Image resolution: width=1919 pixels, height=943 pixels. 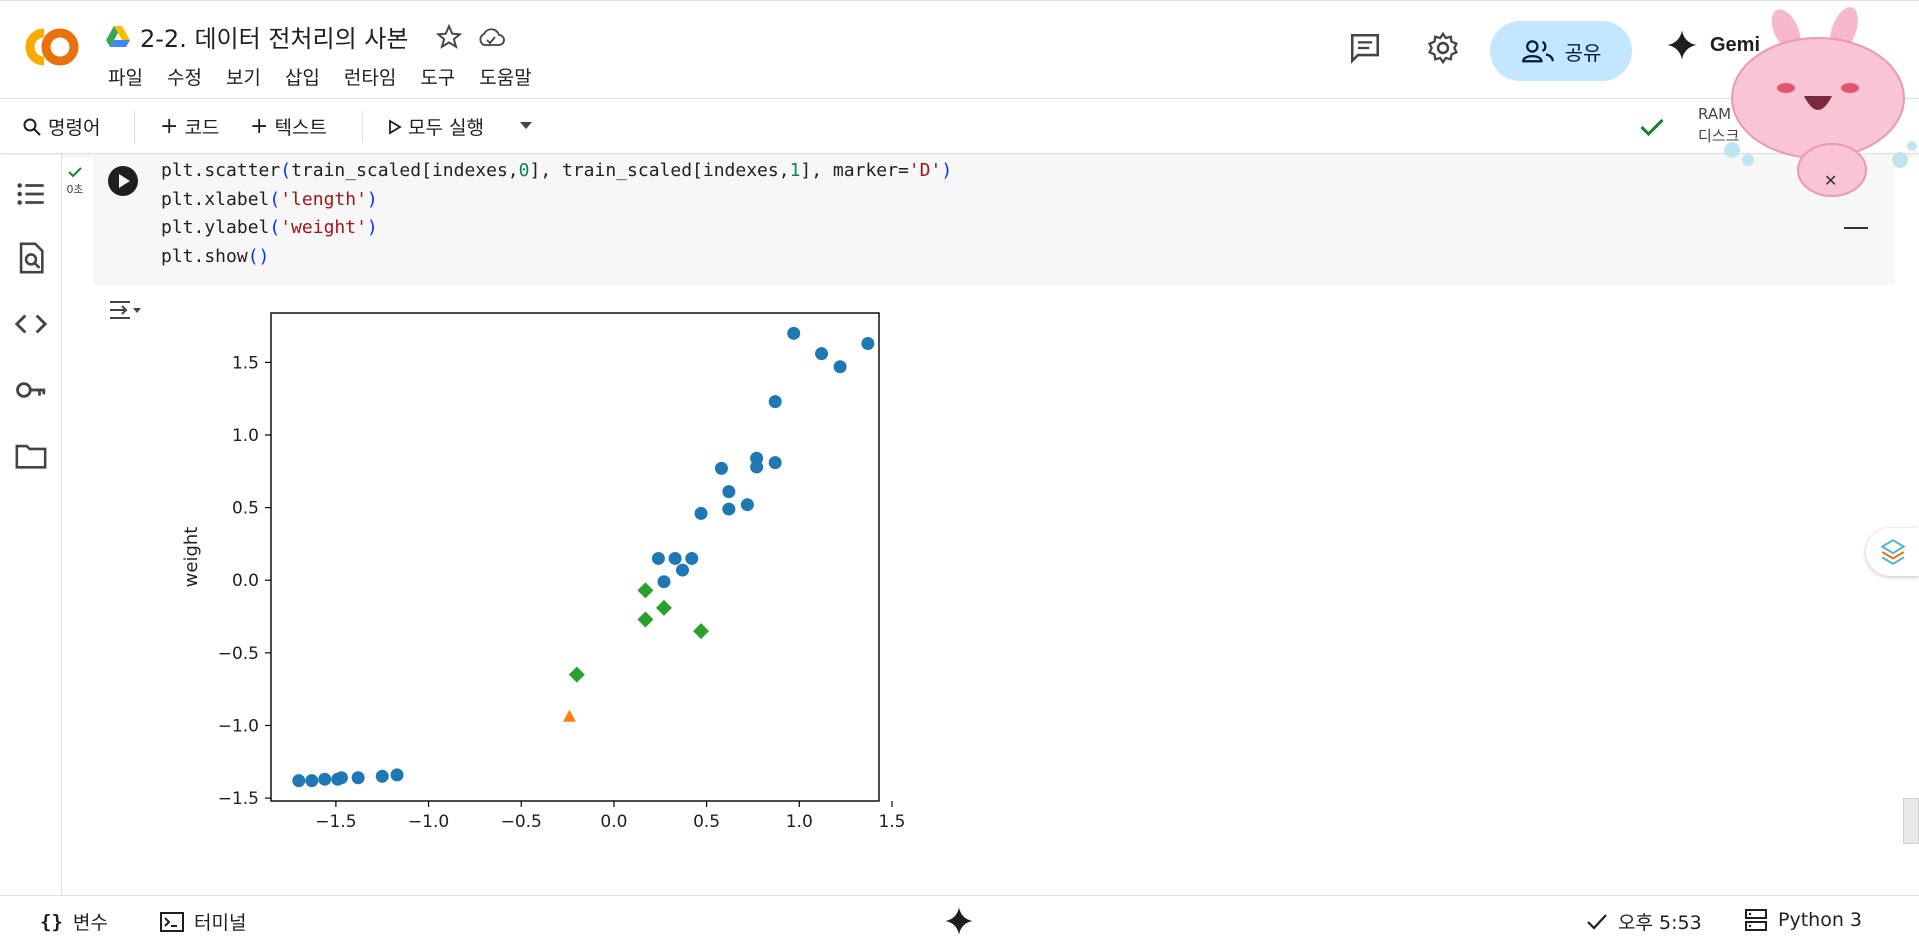 I want to click on comment-icon, so click(x=1365, y=48).